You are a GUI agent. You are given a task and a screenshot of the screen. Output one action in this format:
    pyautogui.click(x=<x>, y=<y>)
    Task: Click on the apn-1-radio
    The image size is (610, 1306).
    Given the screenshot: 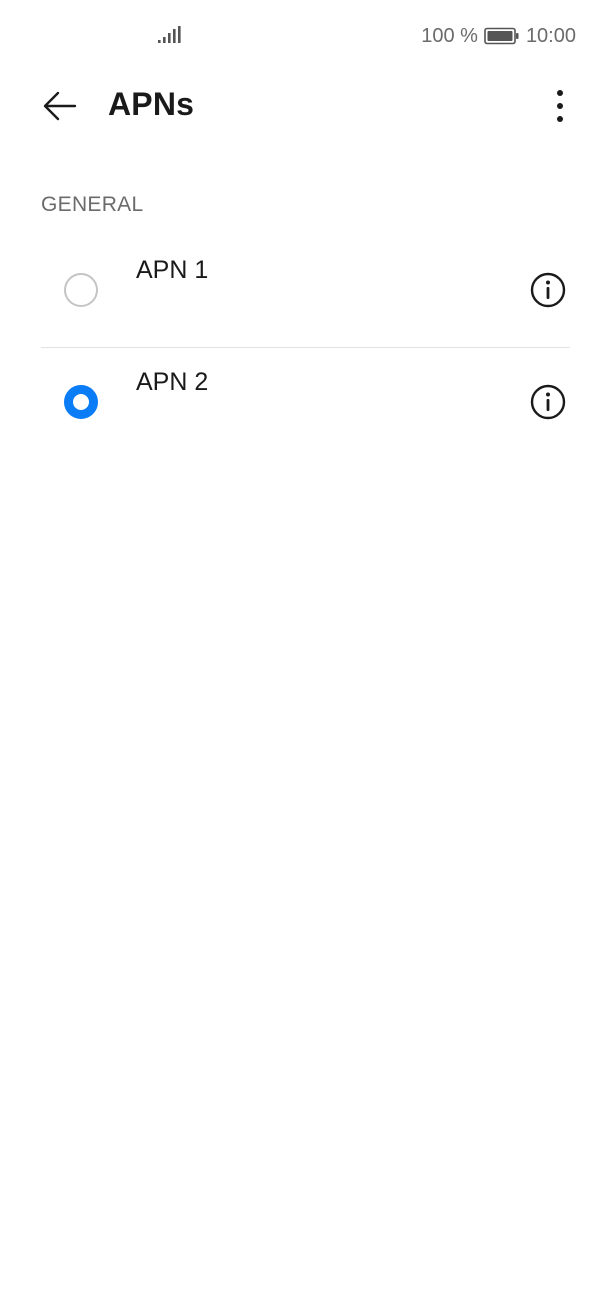 What is the action you would take?
    pyautogui.click(x=81, y=290)
    